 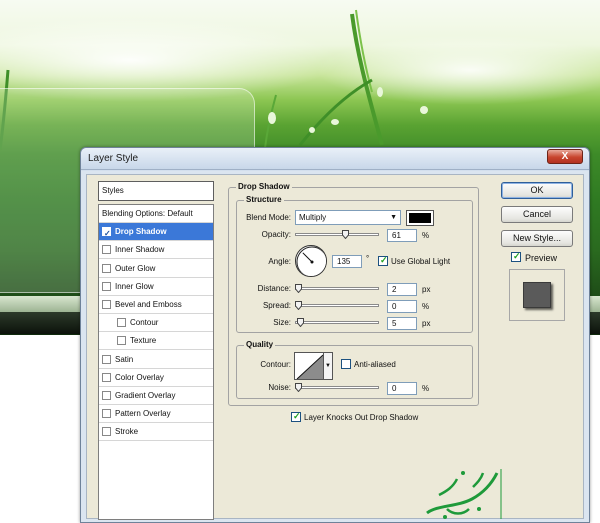 I want to click on shadow-color-swatch, so click(x=420, y=218).